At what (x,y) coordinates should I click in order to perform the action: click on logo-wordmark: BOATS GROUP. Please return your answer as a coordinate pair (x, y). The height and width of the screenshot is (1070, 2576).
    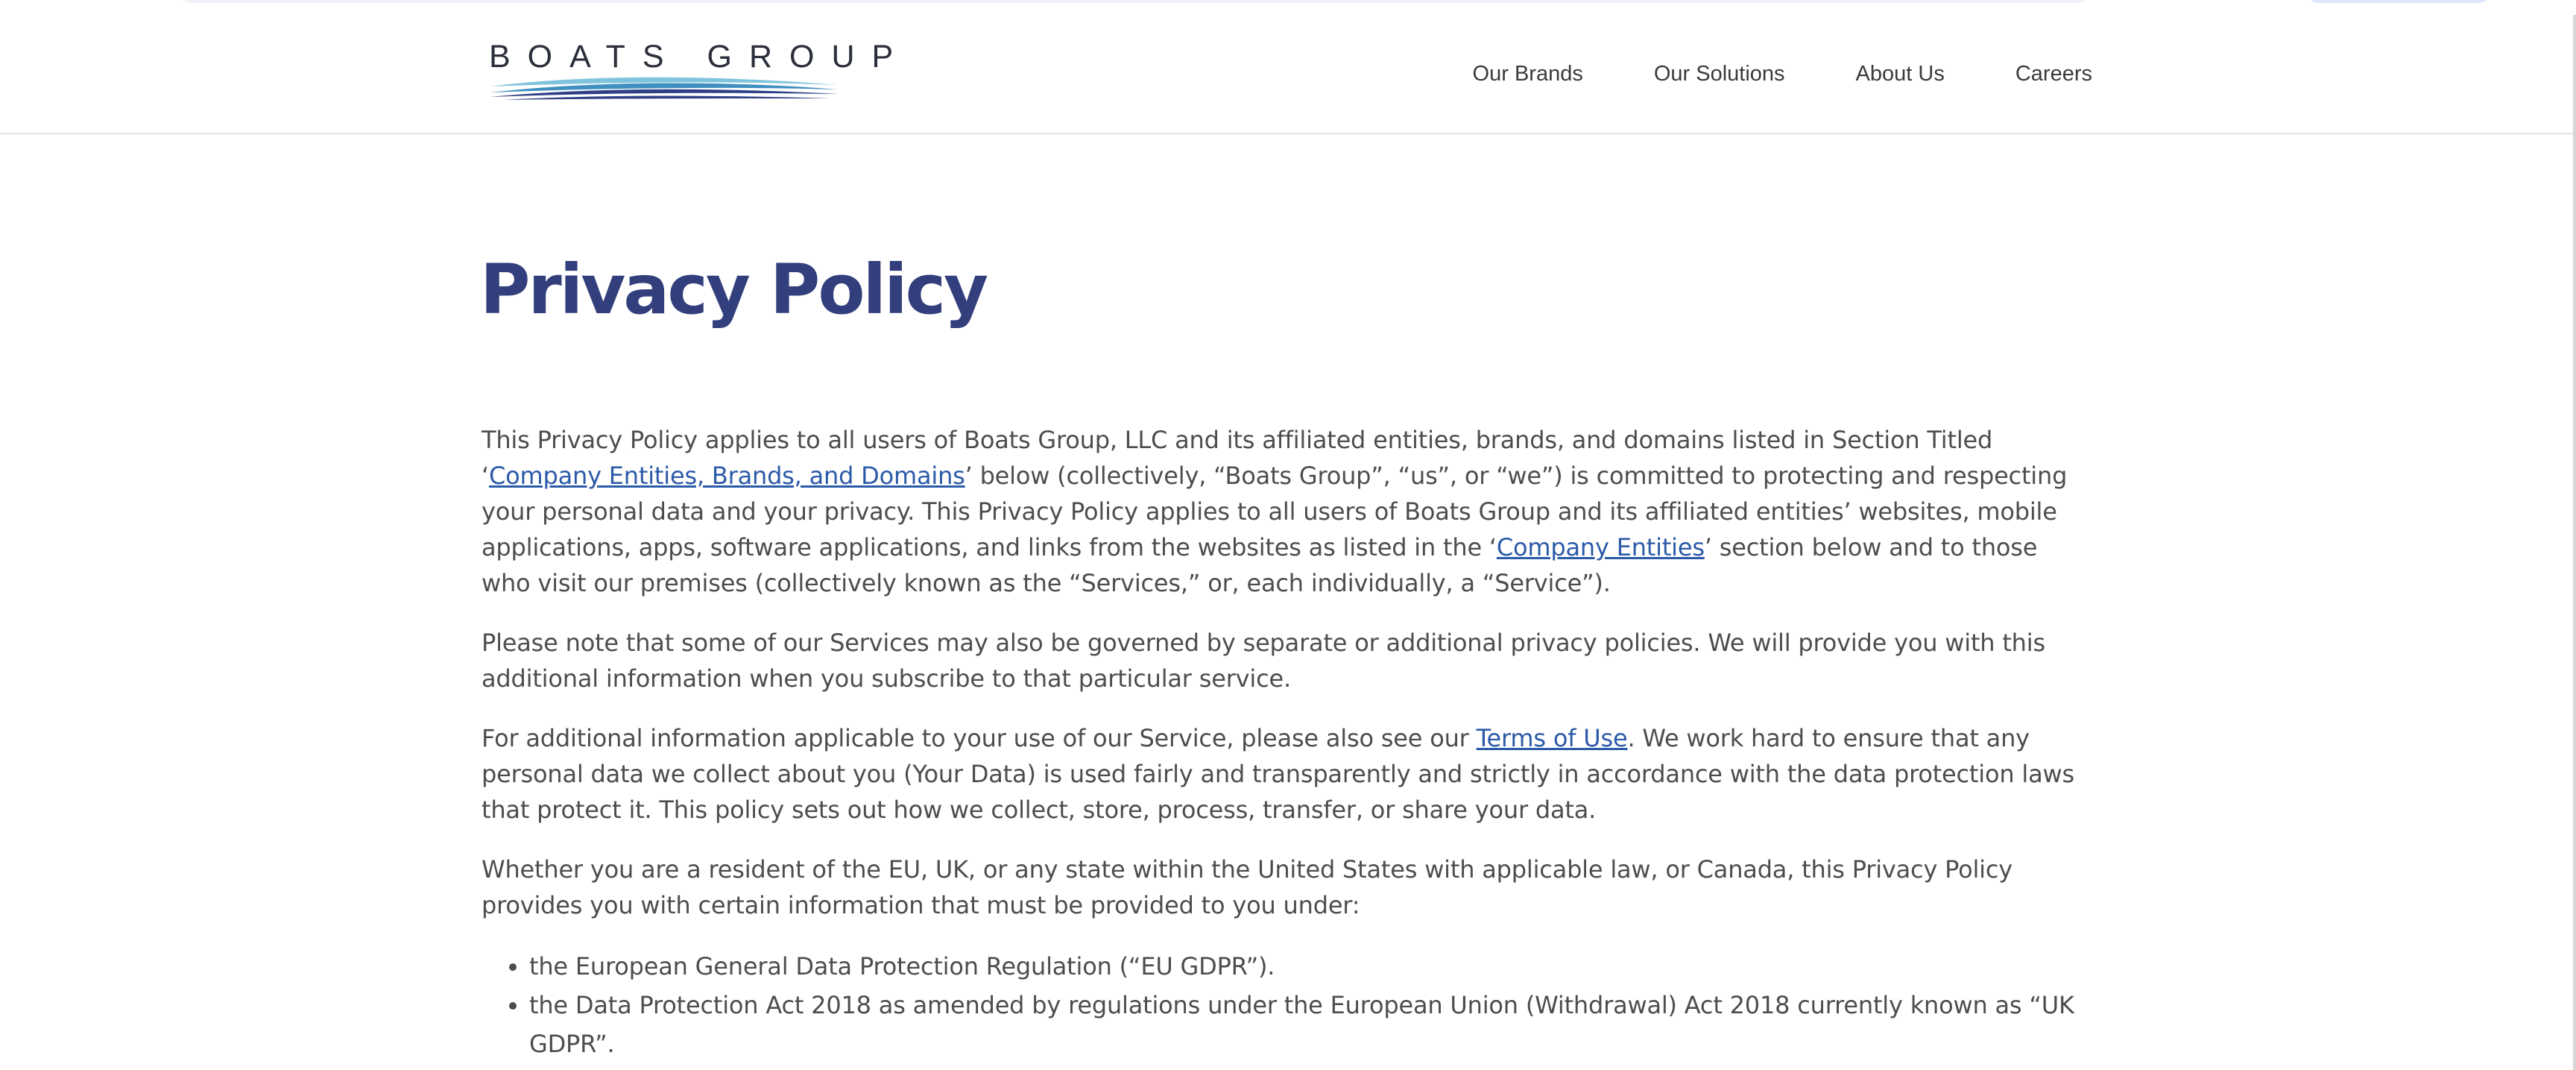
    Looking at the image, I should click on (700, 57).